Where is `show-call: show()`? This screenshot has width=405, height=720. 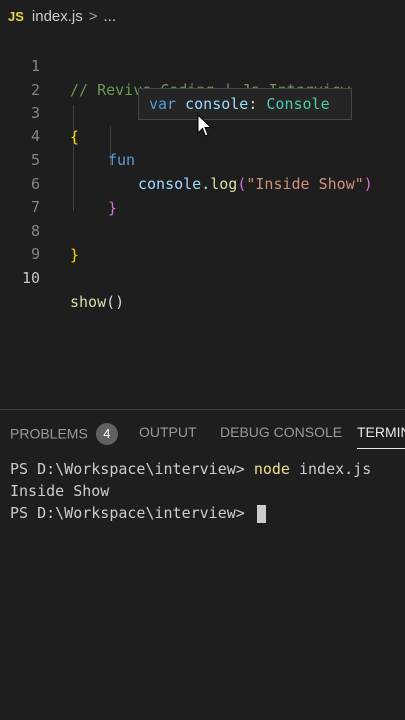 show-call: show() is located at coordinates (97, 302).